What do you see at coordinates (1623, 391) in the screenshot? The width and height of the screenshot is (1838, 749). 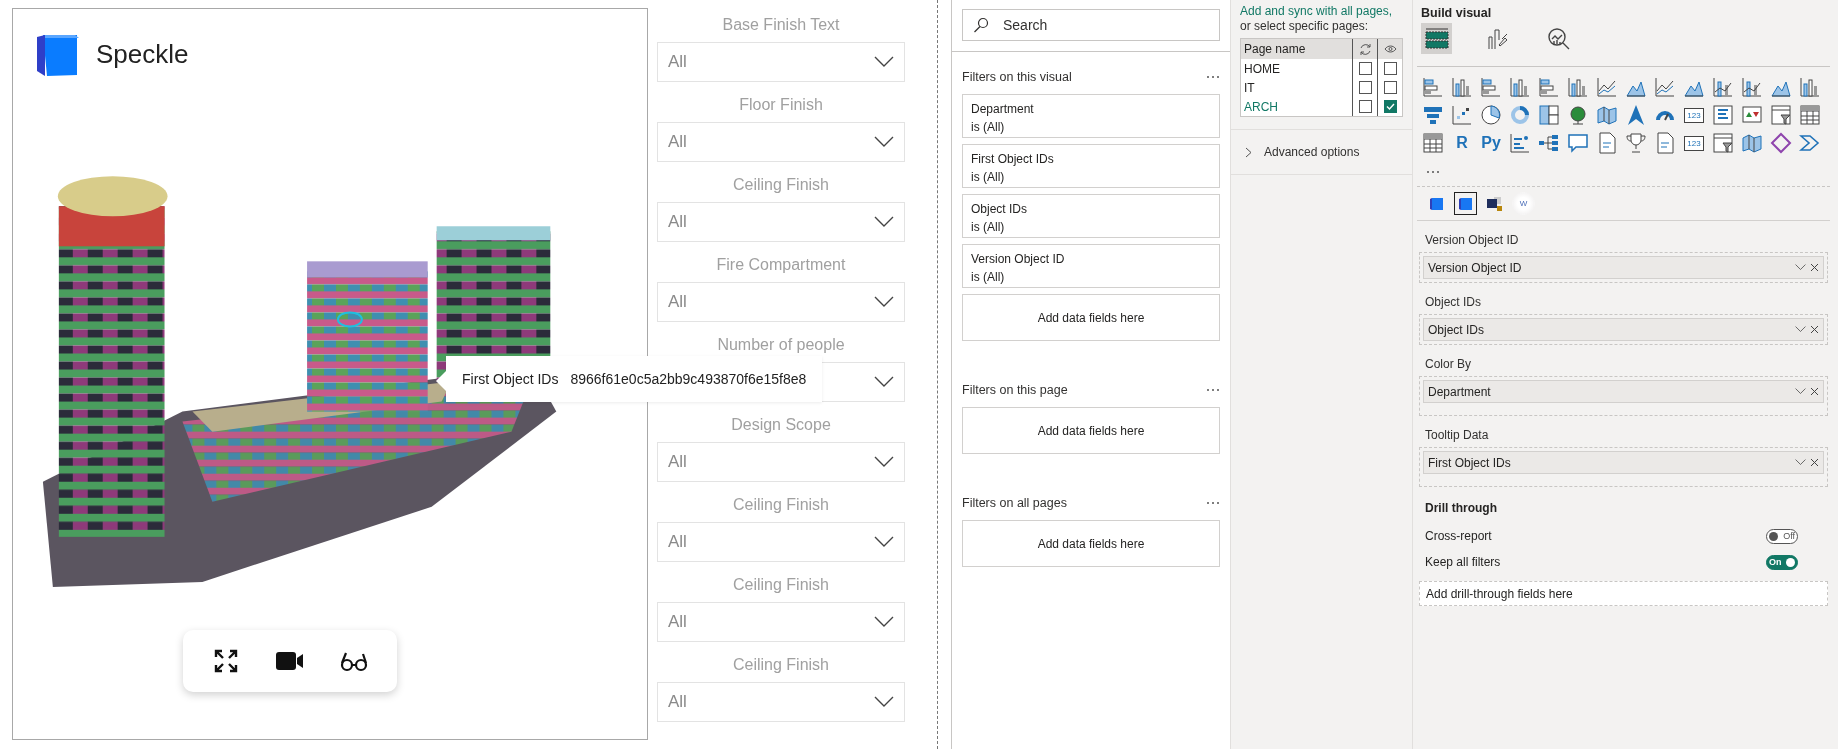 I see `field-pill: Department` at bounding box center [1623, 391].